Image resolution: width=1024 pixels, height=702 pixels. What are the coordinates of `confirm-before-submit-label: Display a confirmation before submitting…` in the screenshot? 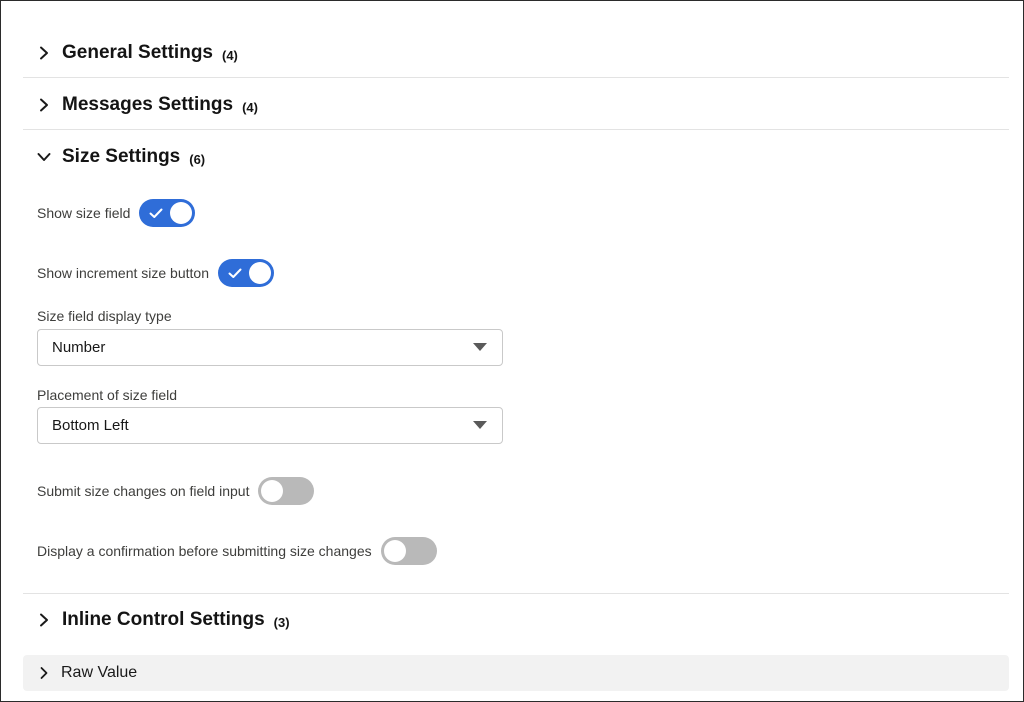 It's located at (204, 551).